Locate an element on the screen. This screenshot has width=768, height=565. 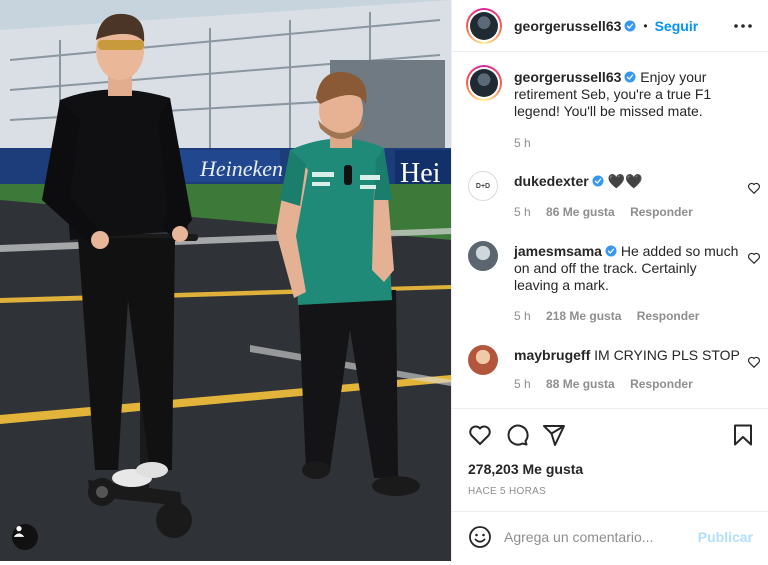
comment-username: maybrugeff is located at coordinates (552, 355).